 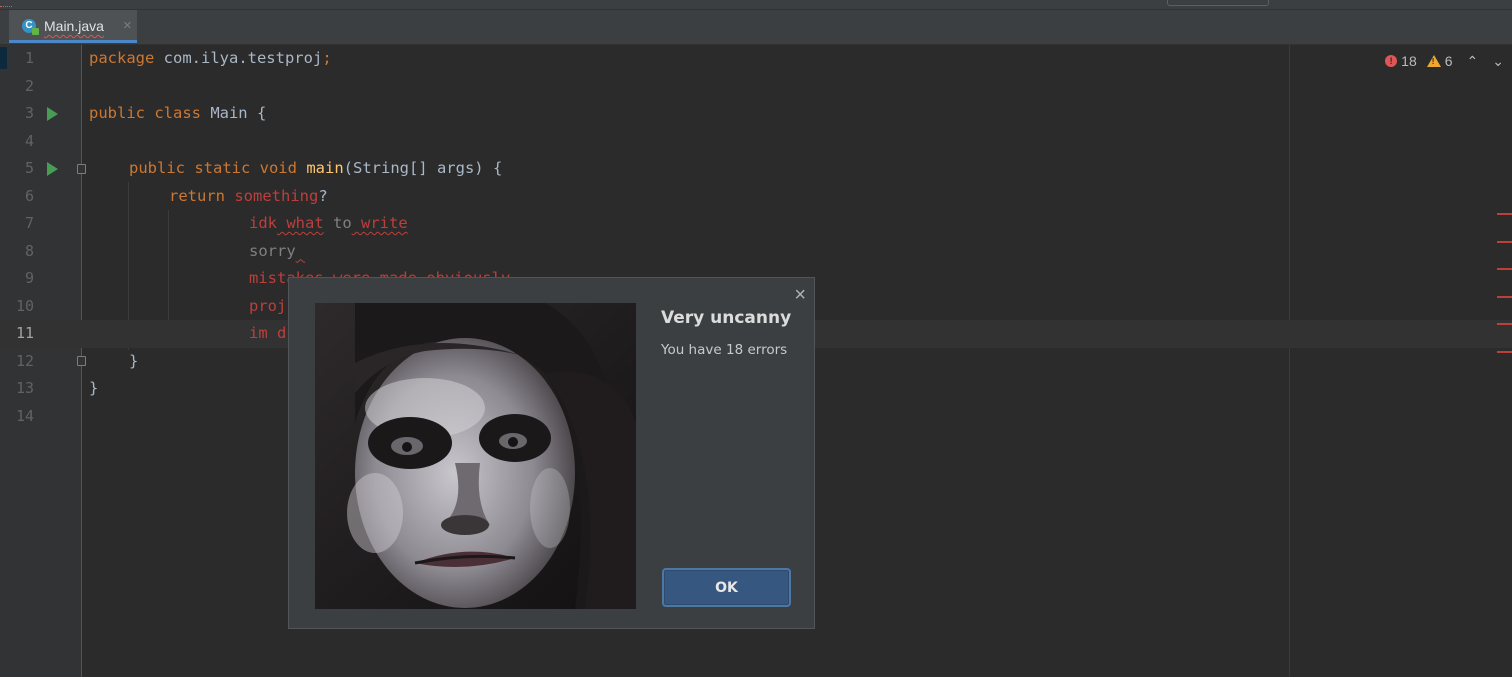 What do you see at coordinates (726, 318) in the screenshot?
I see `dialog-title: Very uncanny` at bounding box center [726, 318].